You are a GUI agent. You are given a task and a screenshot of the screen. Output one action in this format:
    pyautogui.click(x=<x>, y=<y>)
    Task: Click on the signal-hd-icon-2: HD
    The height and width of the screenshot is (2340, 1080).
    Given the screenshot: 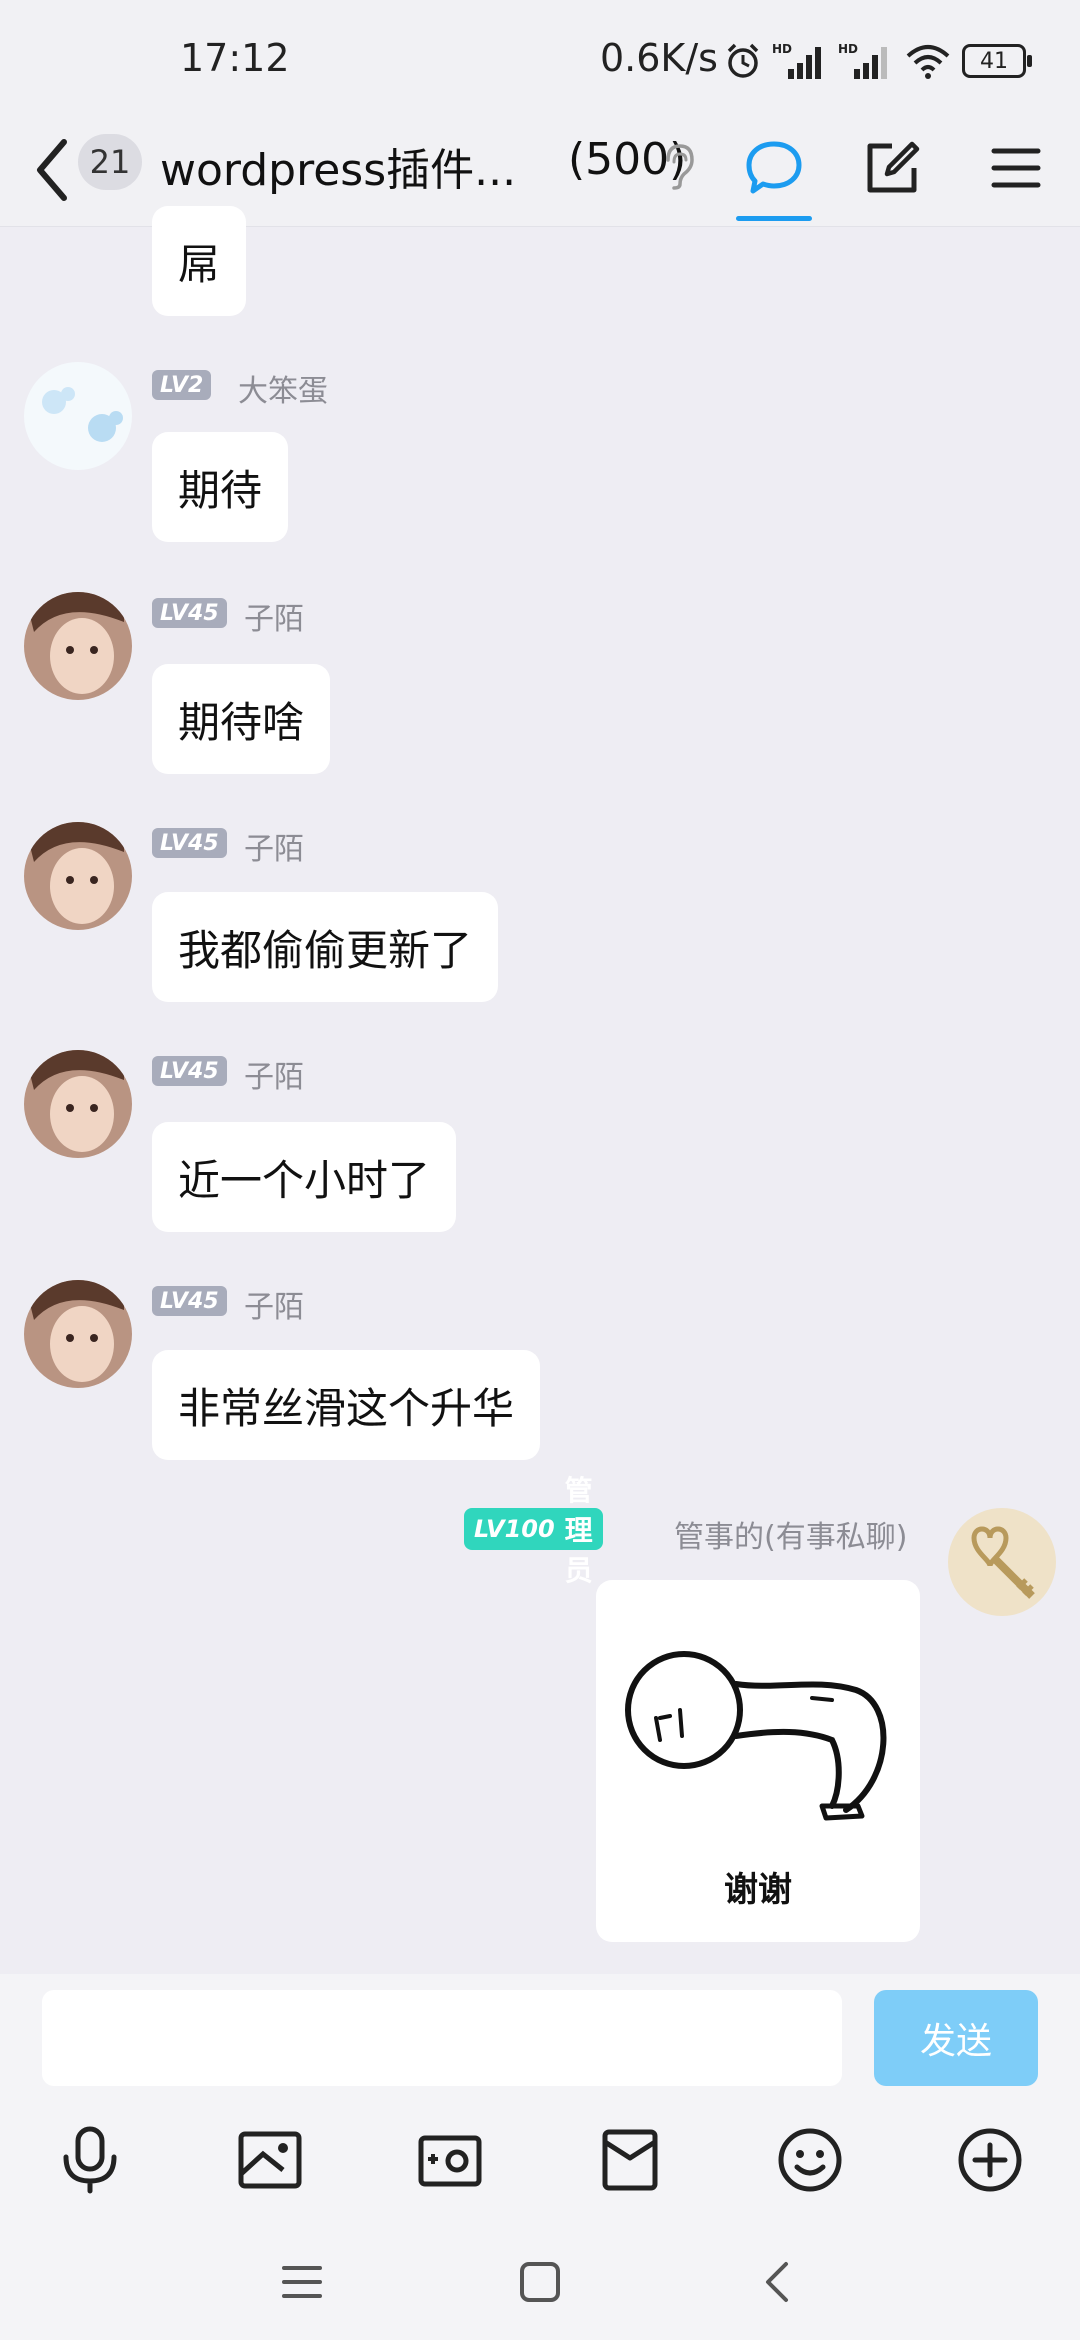 What is the action you would take?
    pyautogui.click(x=862, y=60)
    